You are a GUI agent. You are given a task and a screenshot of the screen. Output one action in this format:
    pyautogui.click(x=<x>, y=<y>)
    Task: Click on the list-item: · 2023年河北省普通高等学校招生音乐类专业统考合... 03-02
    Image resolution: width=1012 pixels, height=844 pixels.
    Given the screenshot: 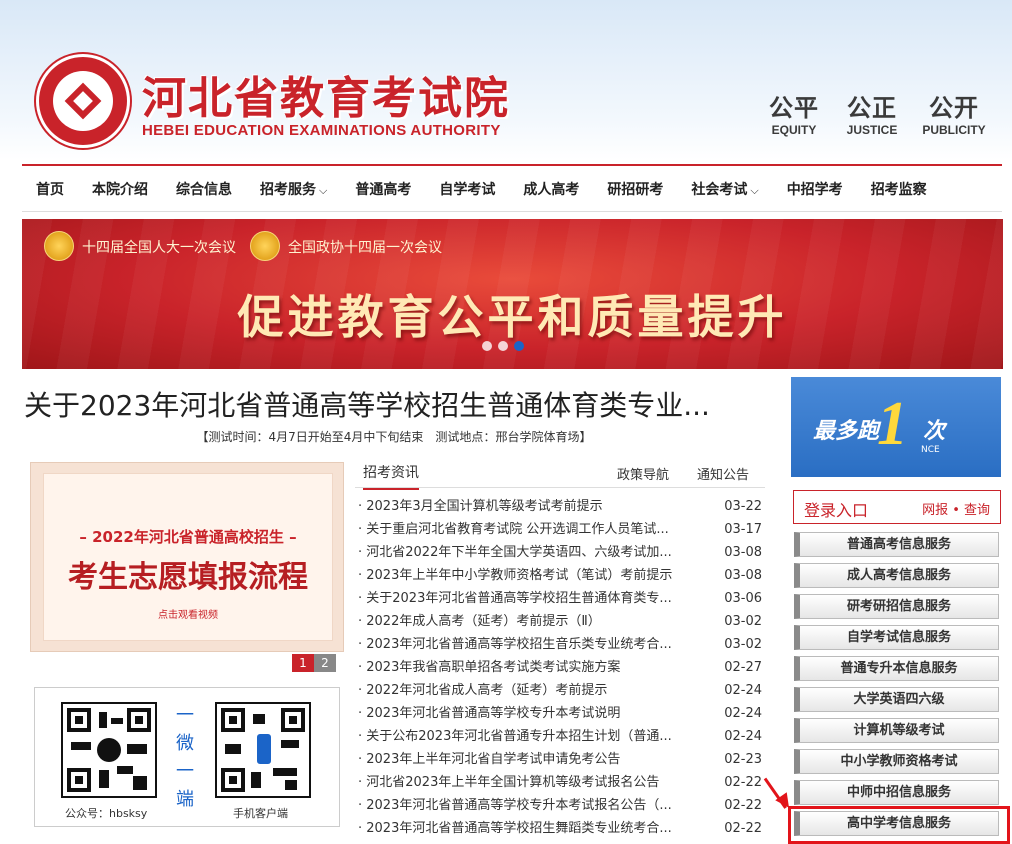 What is the action you would take?
    pyautogui.click(x=560, y=644)
    